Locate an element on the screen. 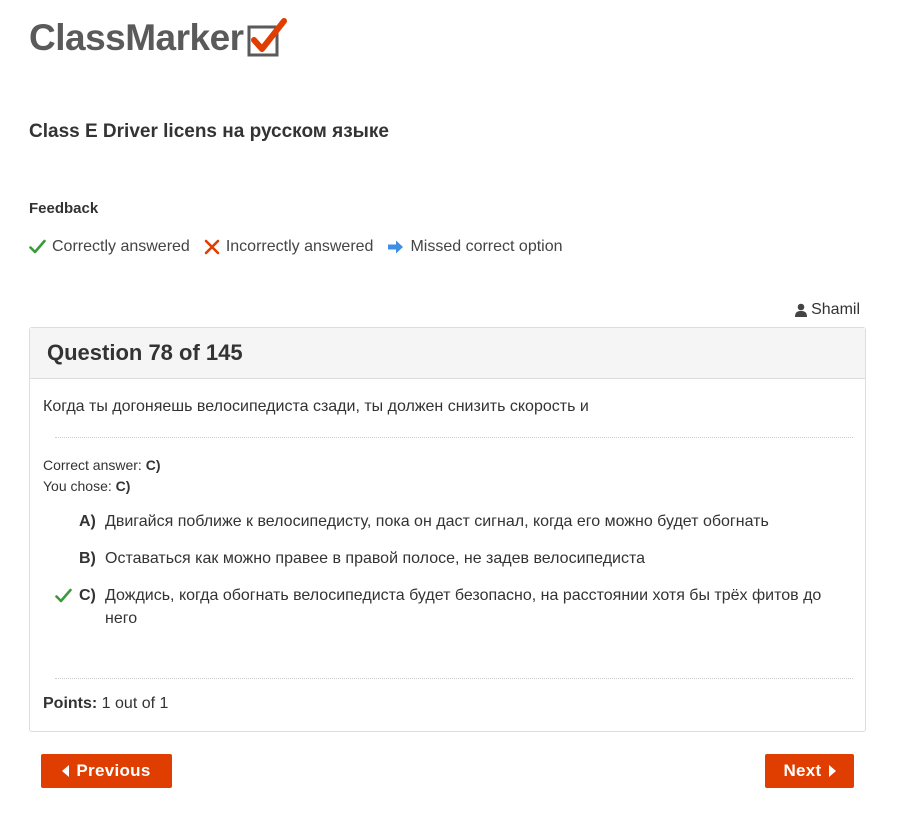  legend-item-correct: Correctly answered is located at coordinates (109, 247).